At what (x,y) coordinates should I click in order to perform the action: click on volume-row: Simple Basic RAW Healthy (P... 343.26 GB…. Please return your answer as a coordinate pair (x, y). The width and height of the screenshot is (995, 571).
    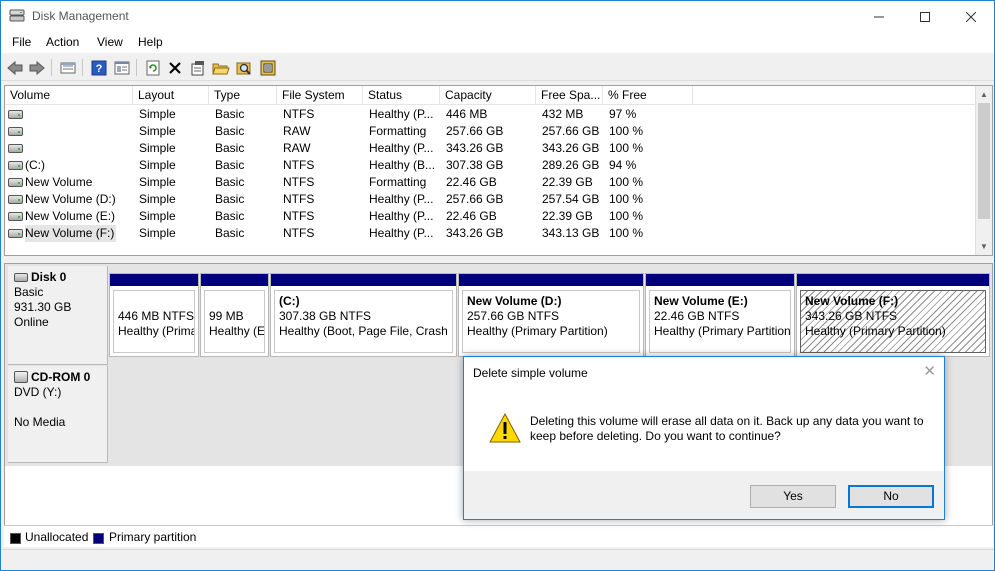
    Looking at the image, I should click on (491, 148).